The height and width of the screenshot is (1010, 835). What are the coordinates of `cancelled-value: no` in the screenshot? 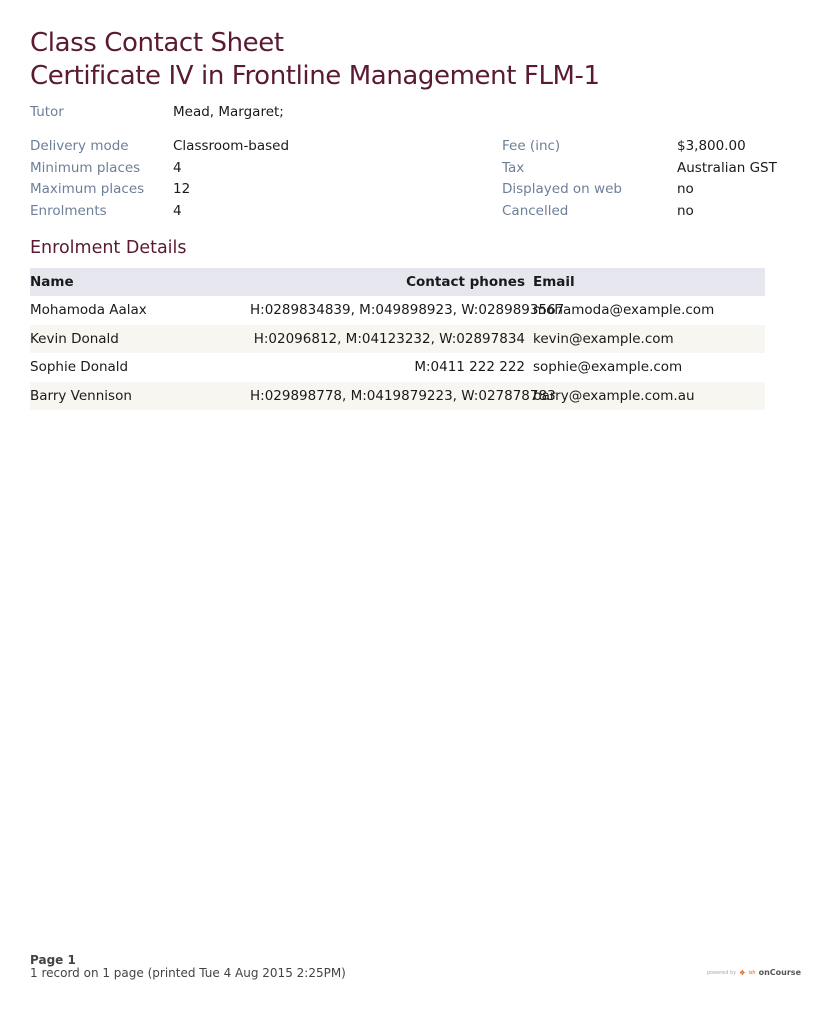 It's located at (685, 211).